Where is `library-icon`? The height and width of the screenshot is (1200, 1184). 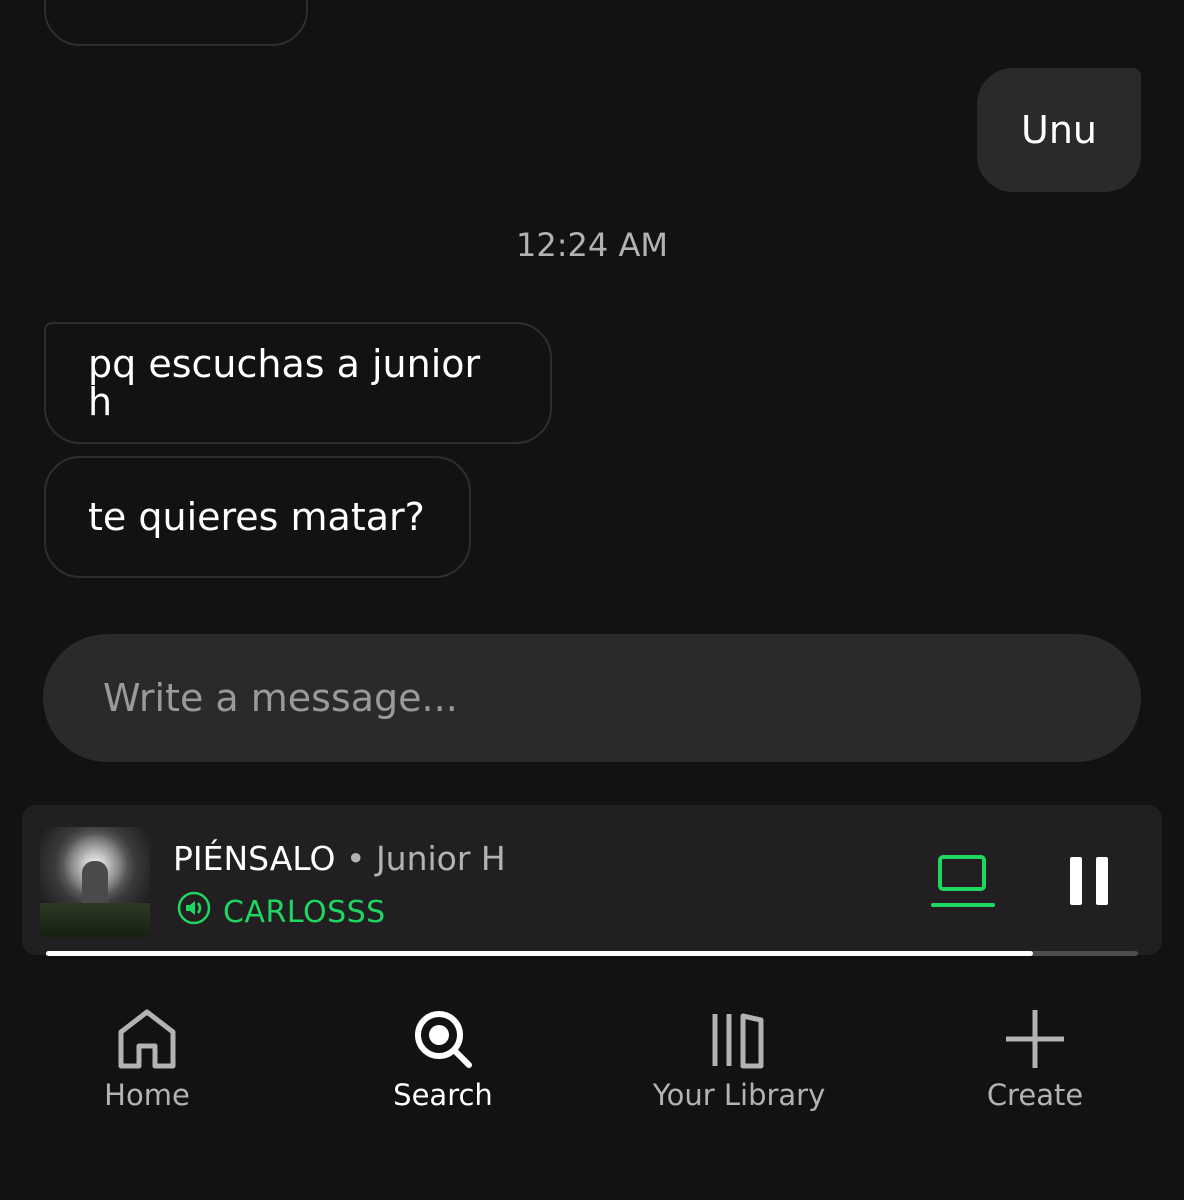
library-icon is located at coordinates (739, 1025).